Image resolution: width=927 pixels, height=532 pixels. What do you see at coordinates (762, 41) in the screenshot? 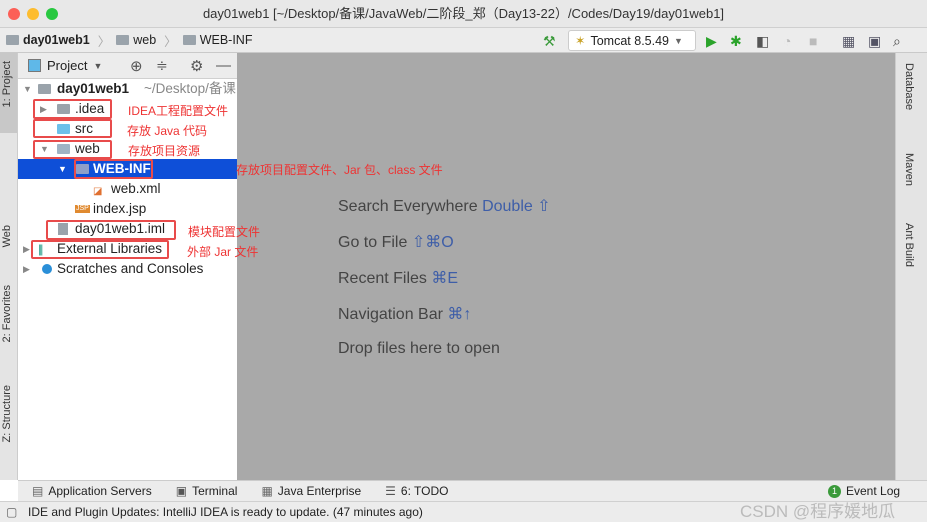
I see `coverage-icon: ◧` at bounding box center [762, 41].